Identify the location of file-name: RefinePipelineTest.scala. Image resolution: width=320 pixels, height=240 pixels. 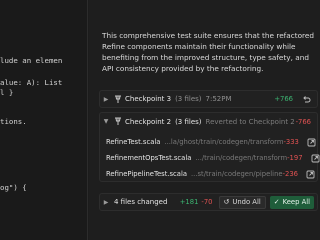
(147, 174).